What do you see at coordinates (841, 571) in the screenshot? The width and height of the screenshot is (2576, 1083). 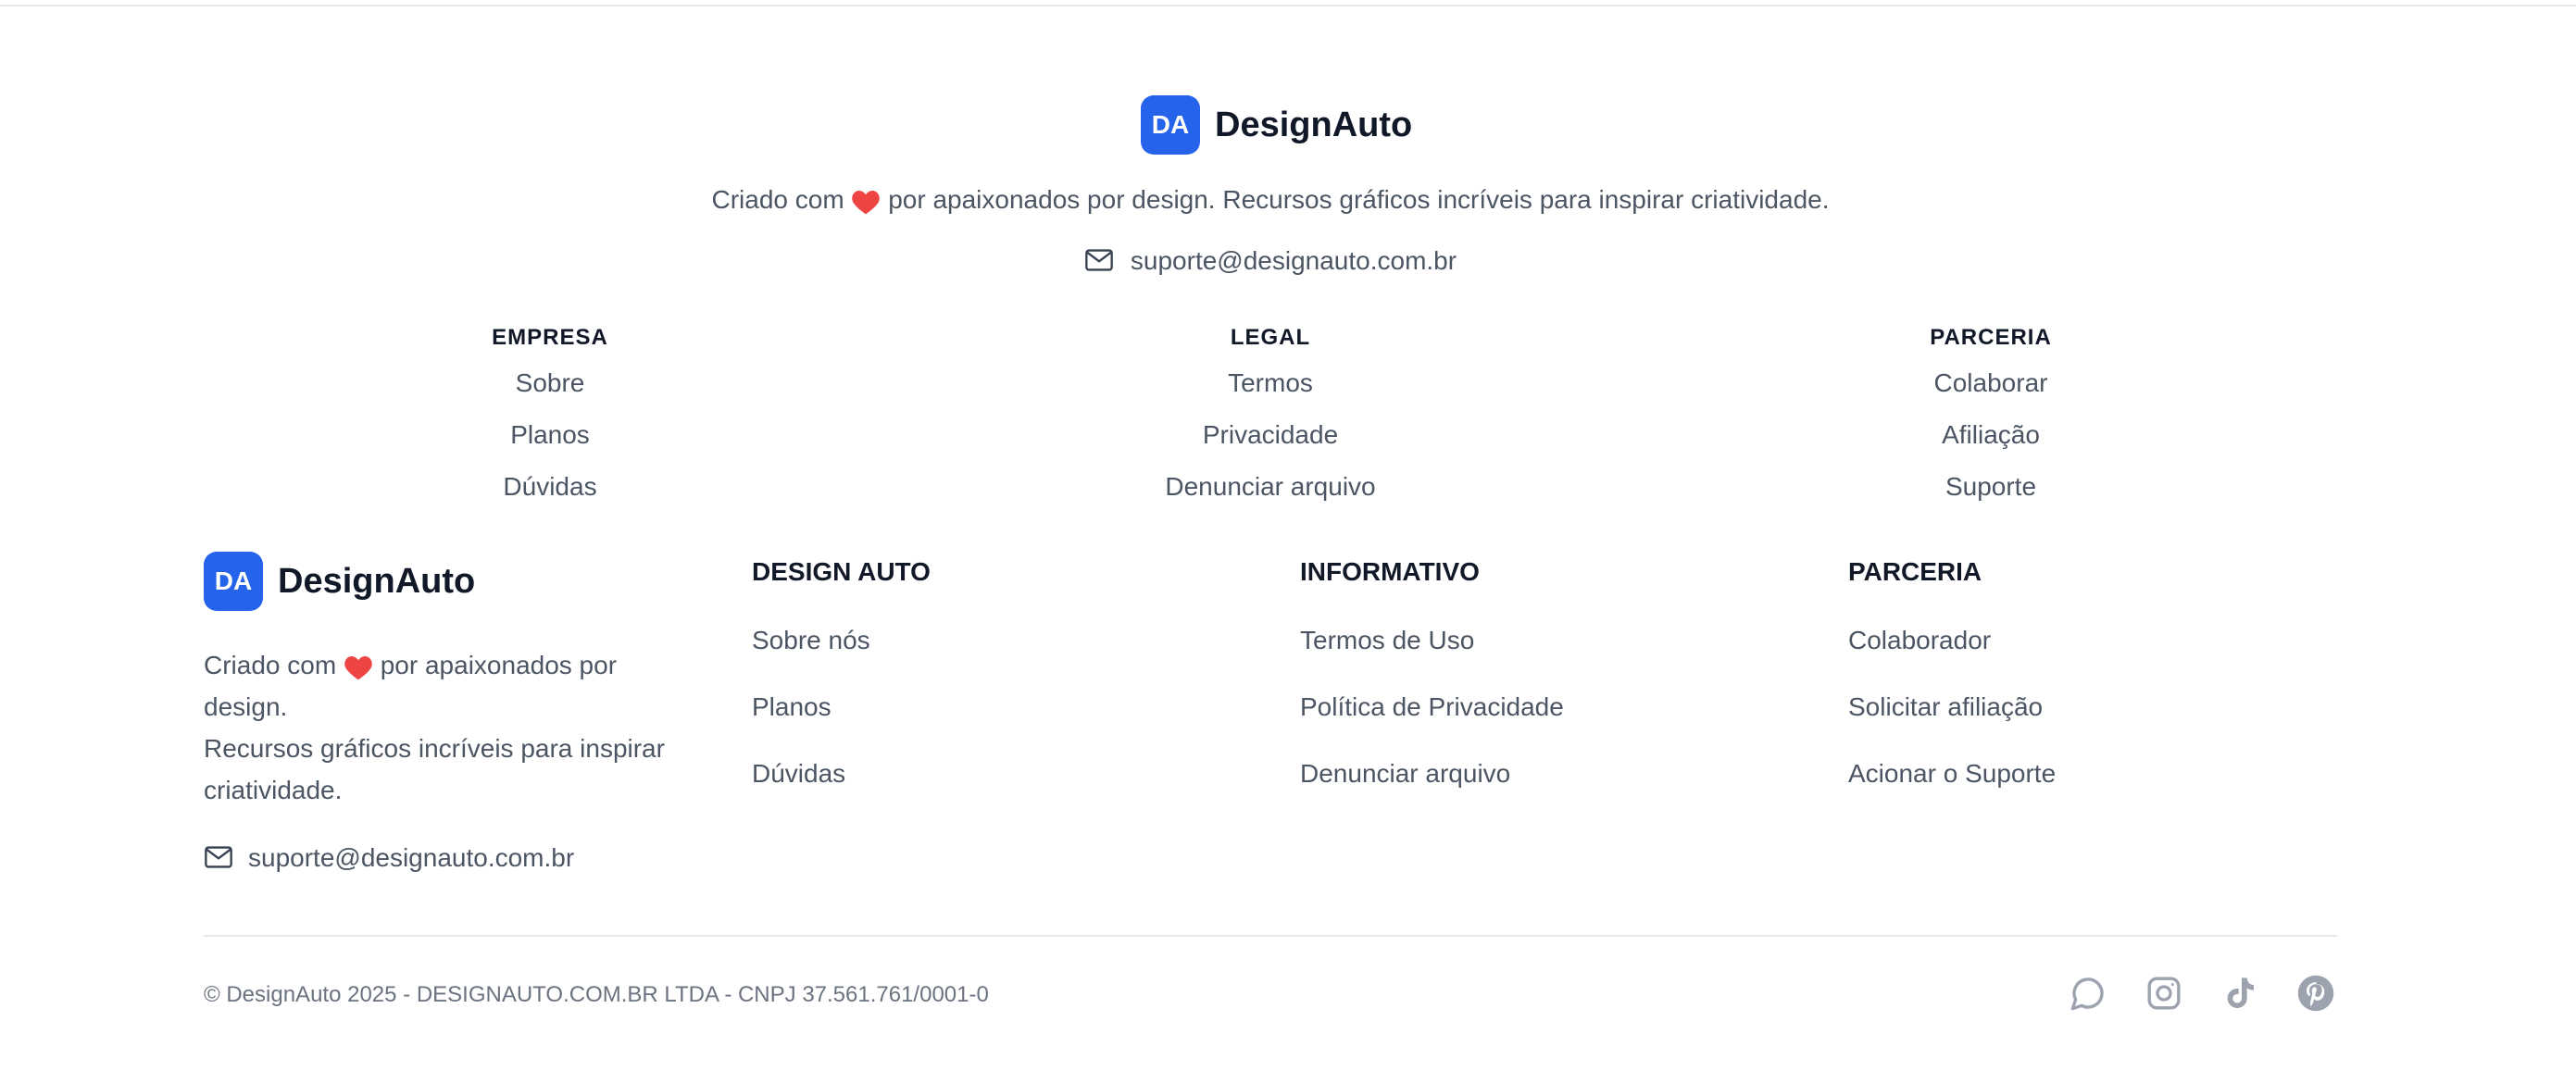 I see `col-heading: DESIGN AUTO` at bounding box center [841, 571].